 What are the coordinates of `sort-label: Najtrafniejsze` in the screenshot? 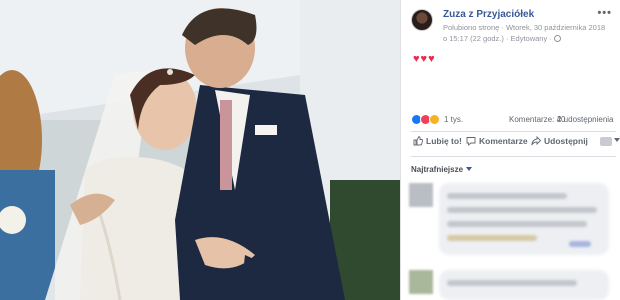 It's located at (437, 169).